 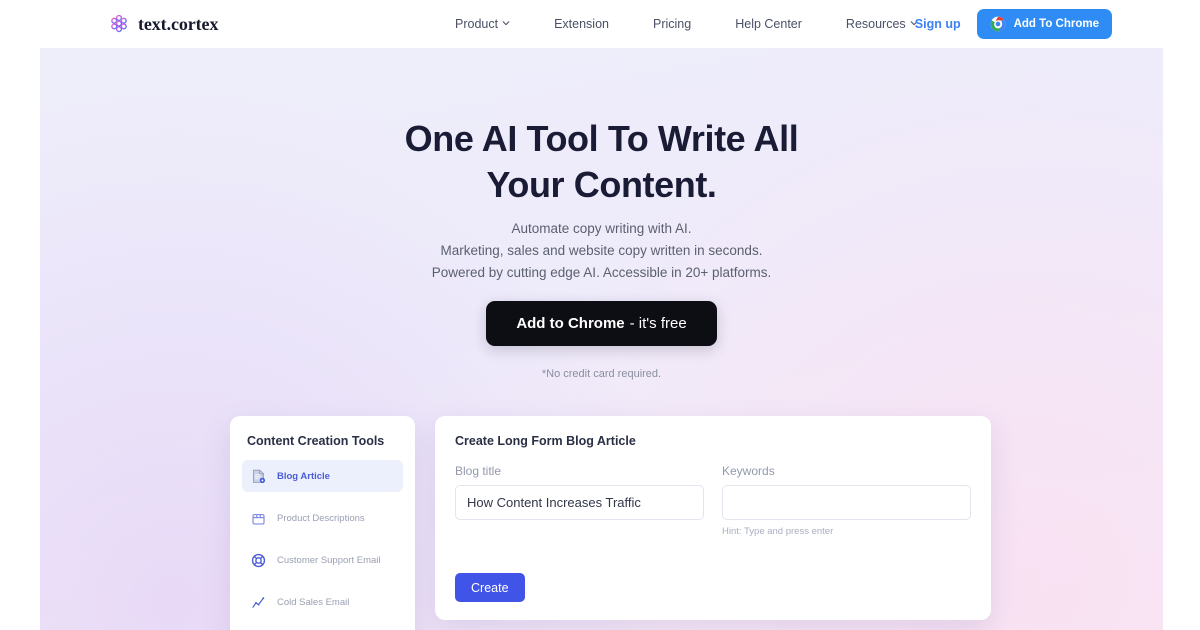 What do you see at coordinates (672, 24) in the screenshot?
I see `nav-item-pricing: Pricing` at bounding box center [672, 24].